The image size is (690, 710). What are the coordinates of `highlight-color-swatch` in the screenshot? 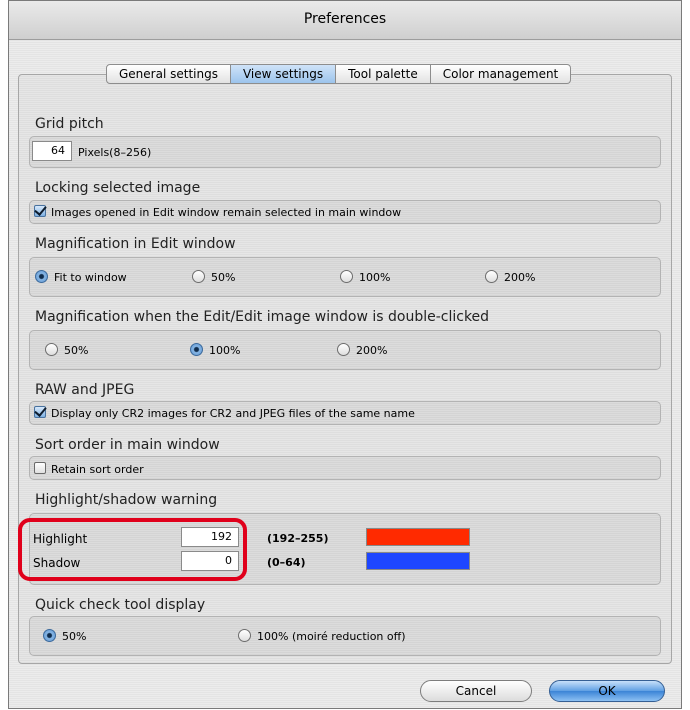 It's located at (418, 537).